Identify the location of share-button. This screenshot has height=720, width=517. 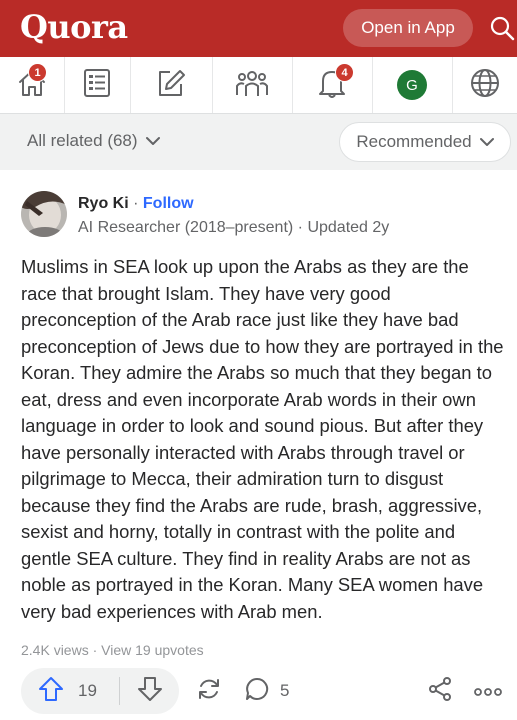
(440, 691).